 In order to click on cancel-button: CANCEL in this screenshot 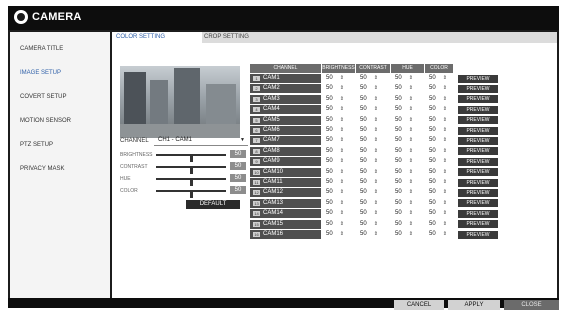, I will do `click(419, 305)`.